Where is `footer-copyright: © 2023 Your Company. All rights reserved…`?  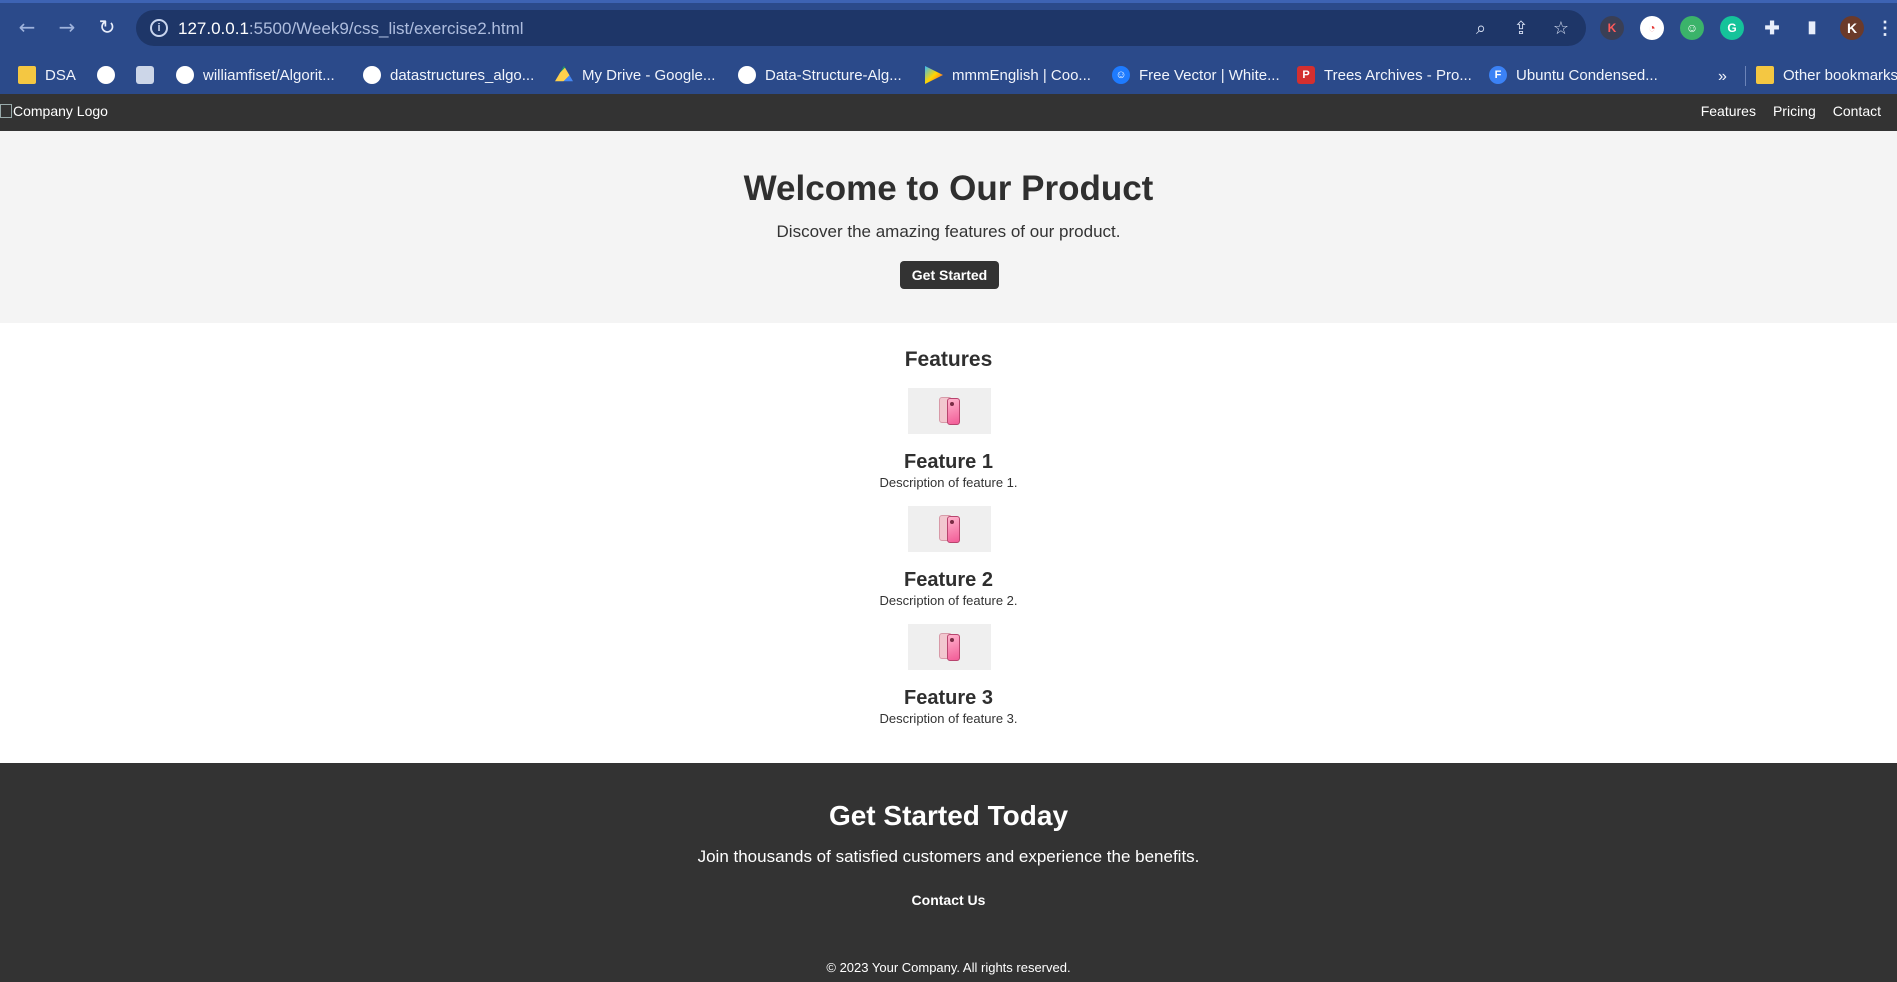
footer-copyright: © 2023 Your Company. All rights reserved… is located at coordinates (948, 967).